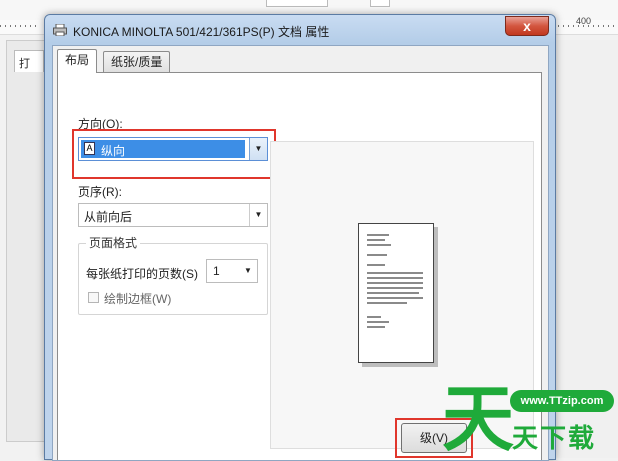  What do you see at coordinates (174, 154) in the screenshot?
I see `orientation-highlight-box` at bounding box center [174, 154].